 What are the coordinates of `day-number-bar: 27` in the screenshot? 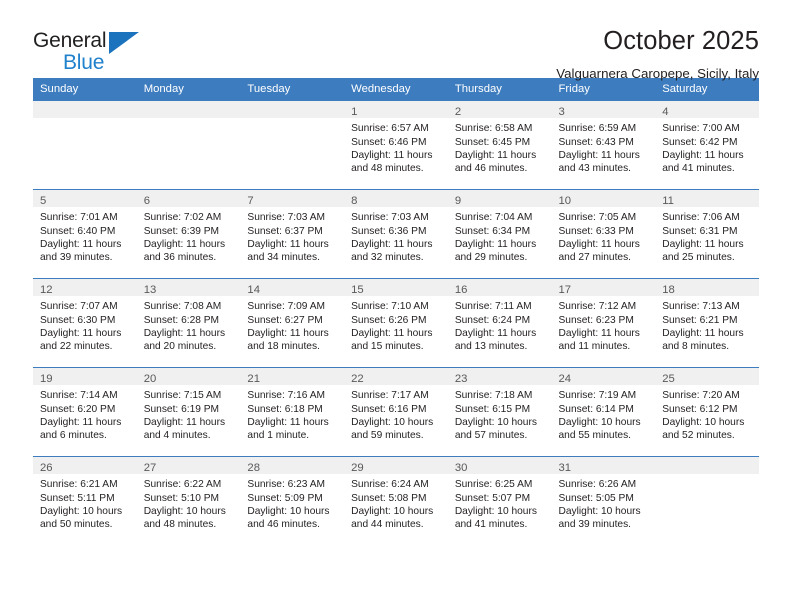 It's located at (188, 466).